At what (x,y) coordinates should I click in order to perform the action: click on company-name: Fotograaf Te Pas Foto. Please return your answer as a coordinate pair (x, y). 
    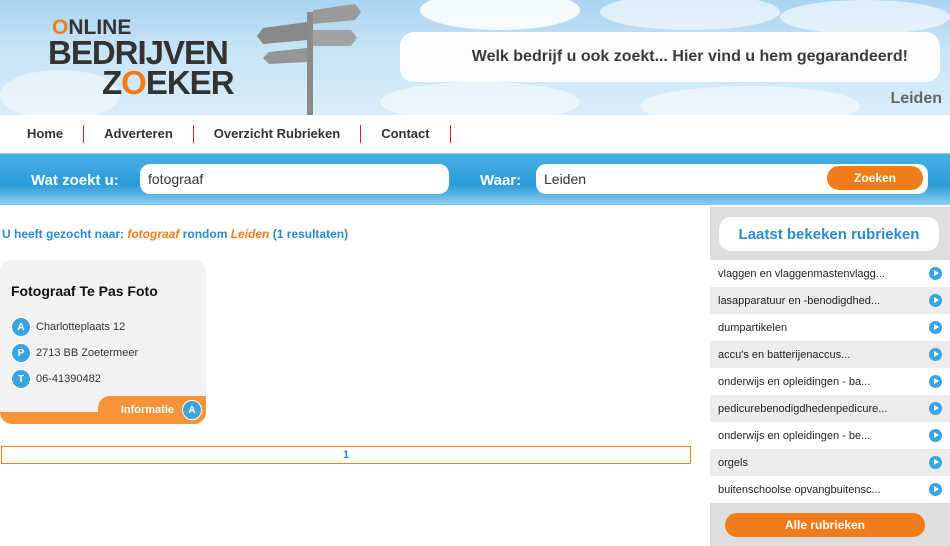
    Looking at the image, I should click on (84, 291).